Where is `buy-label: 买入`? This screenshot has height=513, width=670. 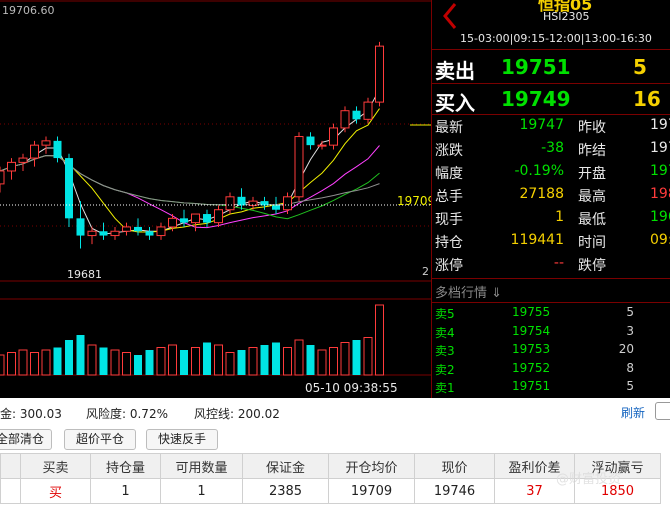
buy-label: 买入 is located at coordinates (455, 103).